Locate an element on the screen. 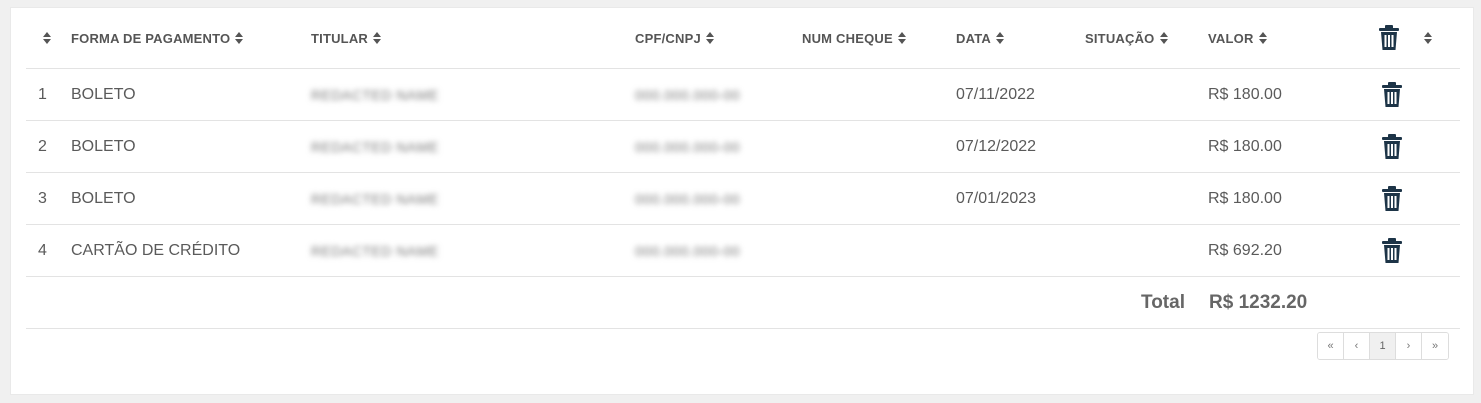  header-cpf-cnpj: CPF/CNPJ is located at coordinates (674, 38).